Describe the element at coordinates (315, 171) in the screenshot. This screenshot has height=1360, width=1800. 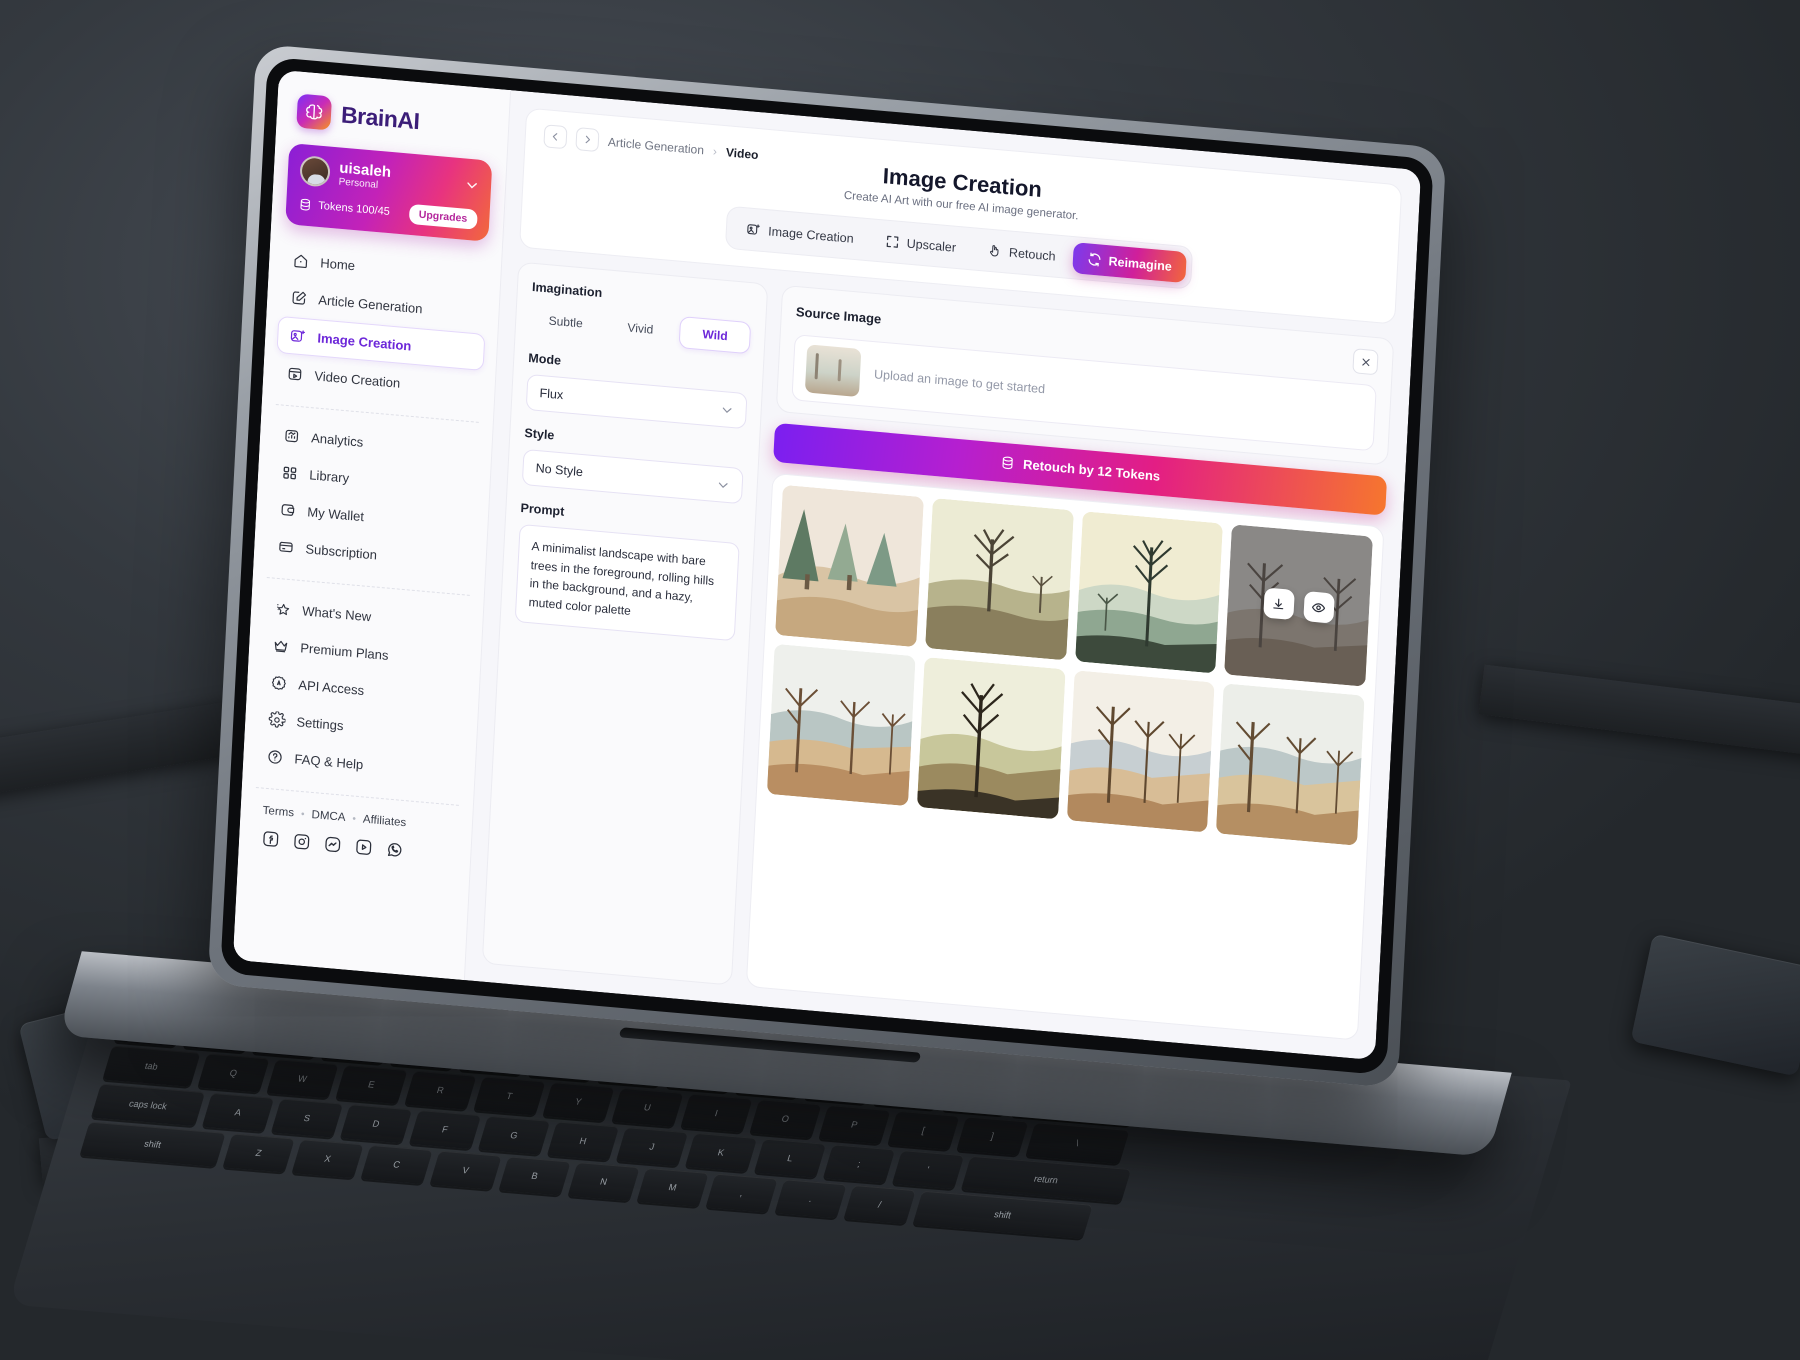
I see `avatar` at that location.